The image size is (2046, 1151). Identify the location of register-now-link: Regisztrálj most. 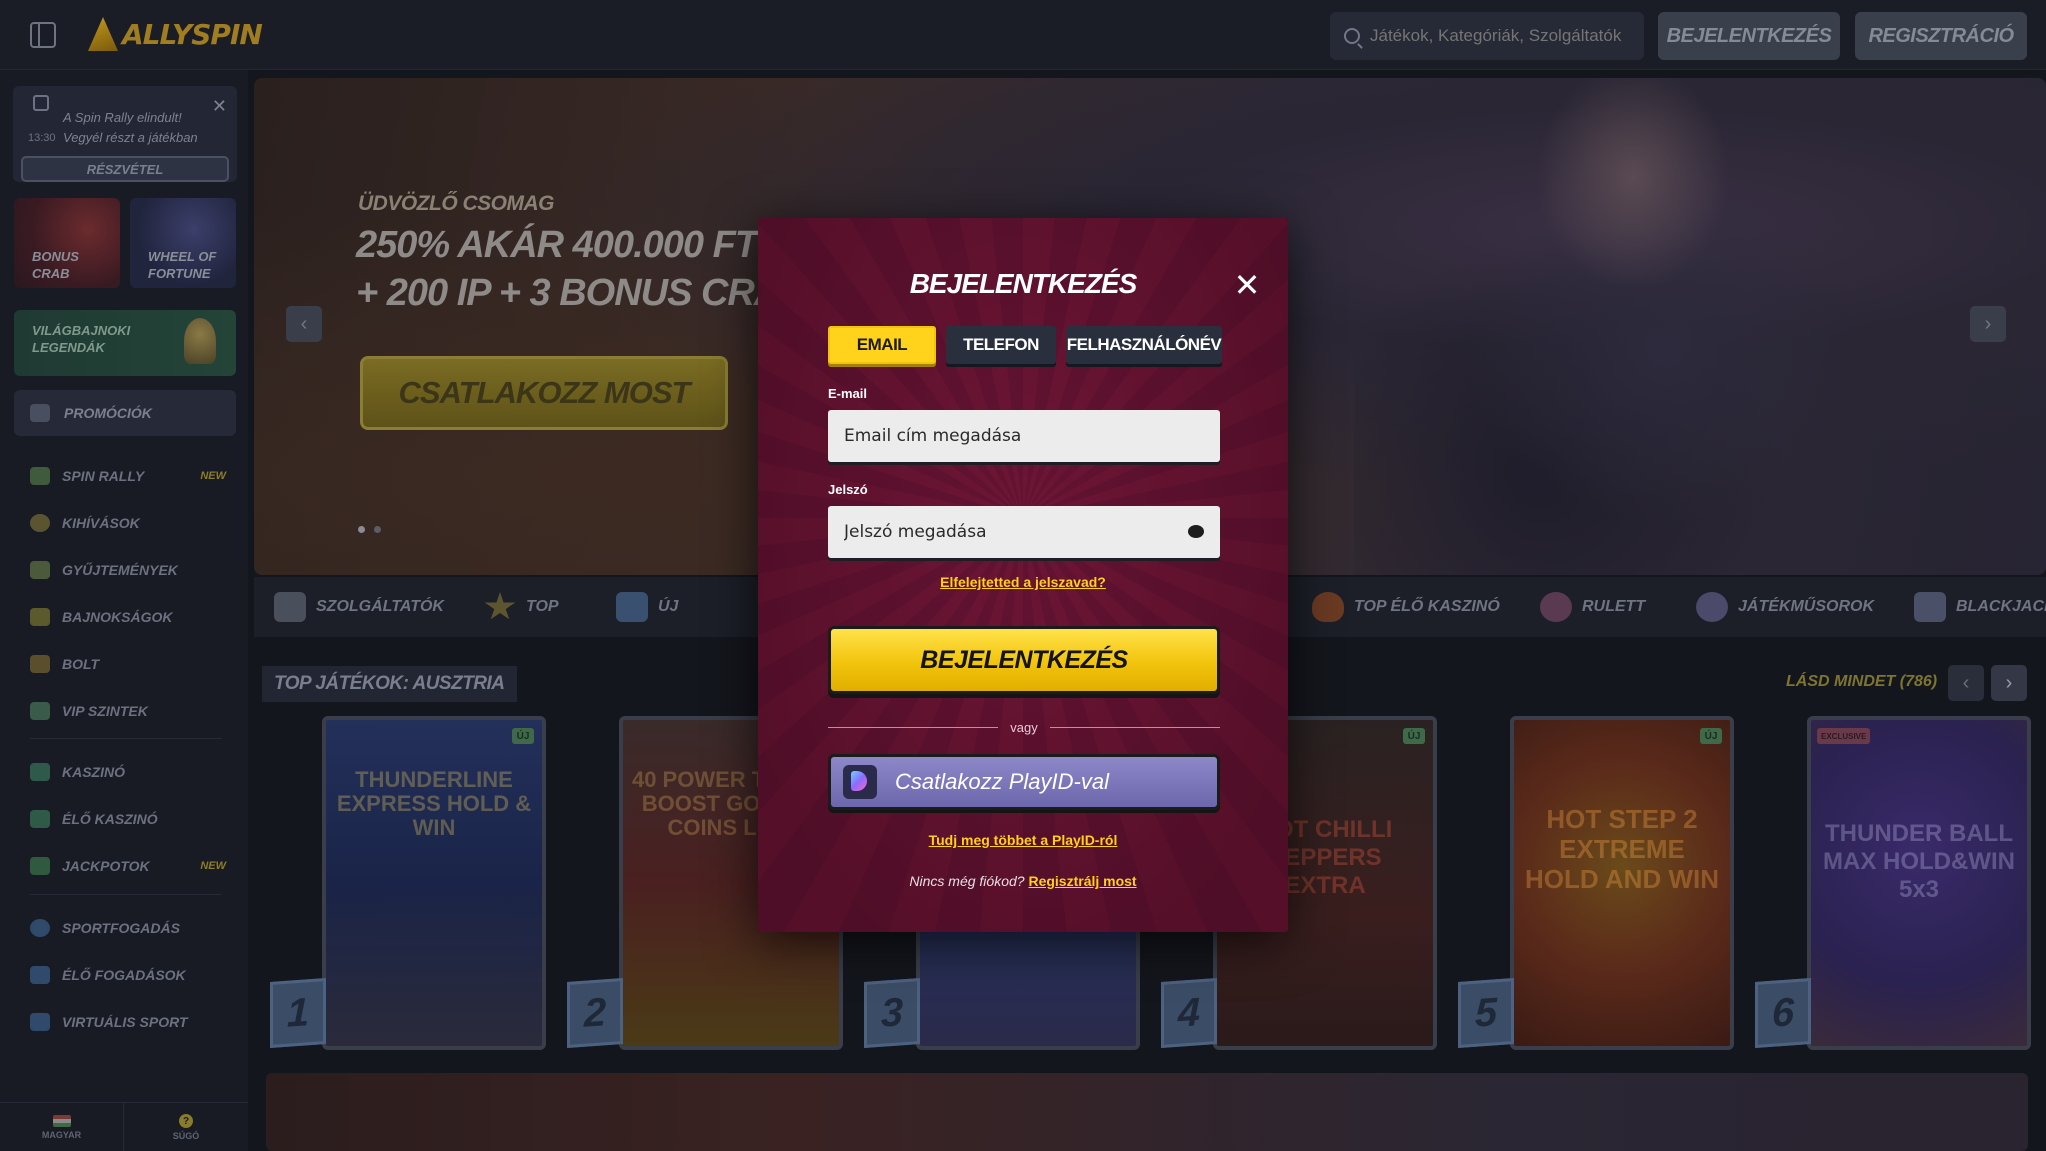
(1082, 881).